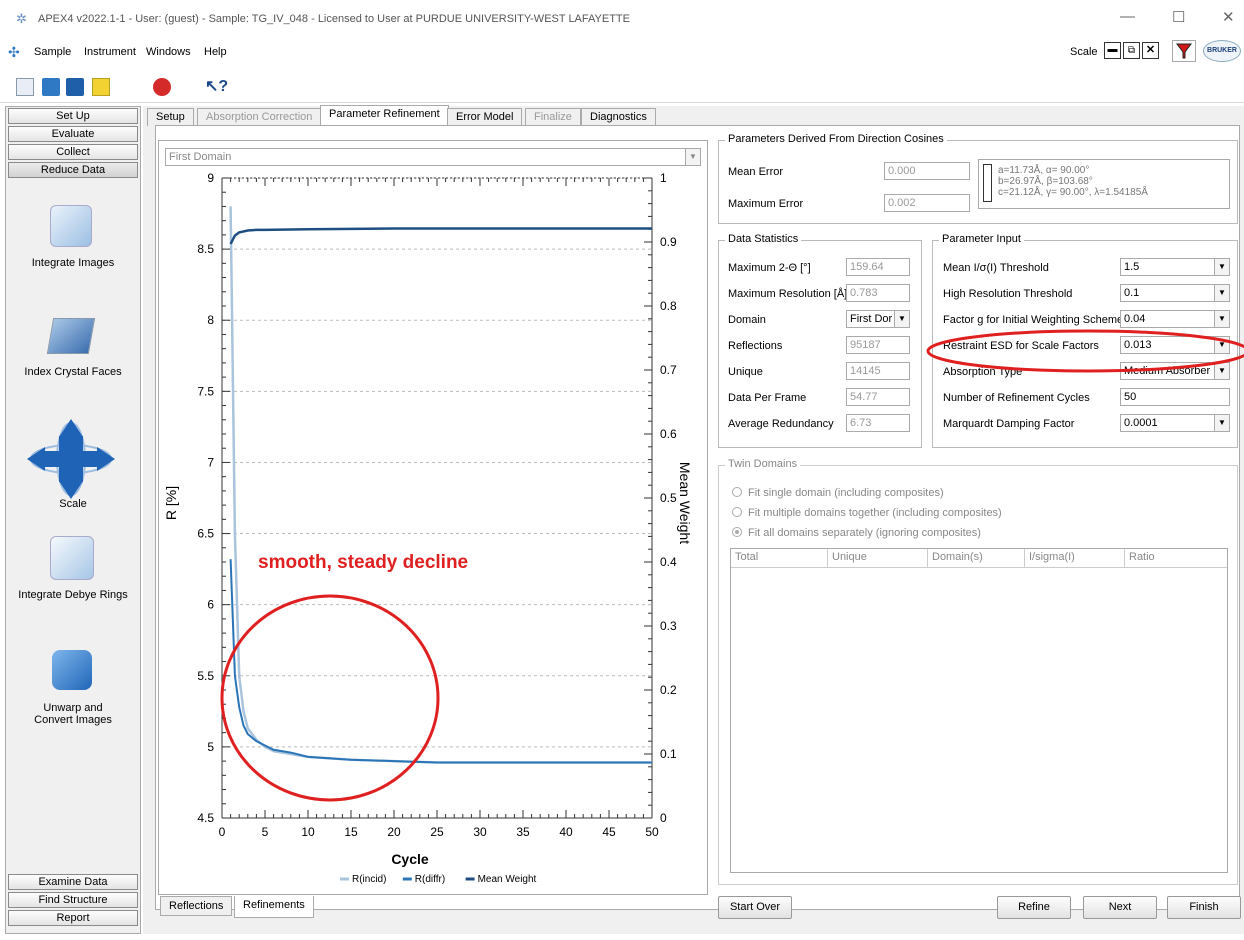 The image size is (1244, 940). Describe the element at coordinates (1175, 397) in the screenshot. I see `param-input-field: 50` at that location.